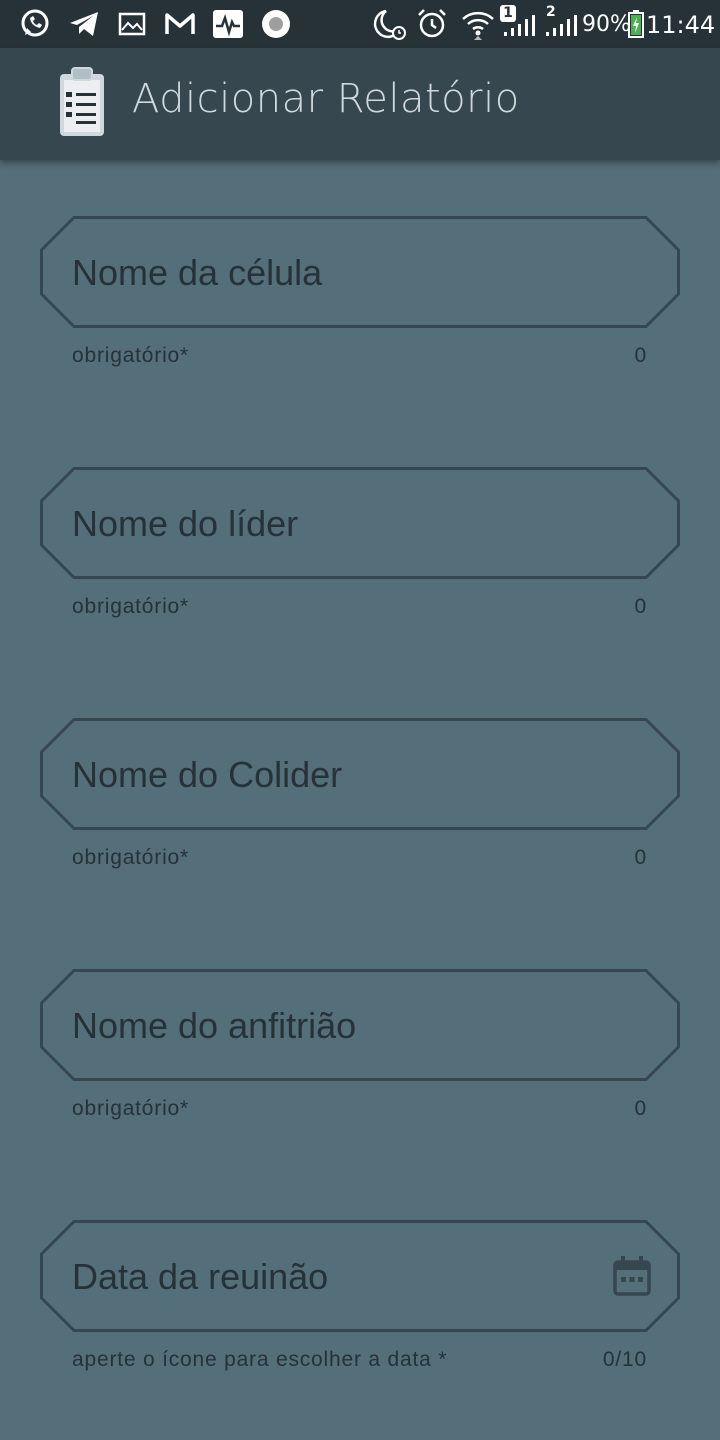 The width and height of the screenshot is (720, 1440). What do you see at coordinates (35, 23) in the screenshot?
I see `whatsapp-icon` at bounding box center [35, 23].